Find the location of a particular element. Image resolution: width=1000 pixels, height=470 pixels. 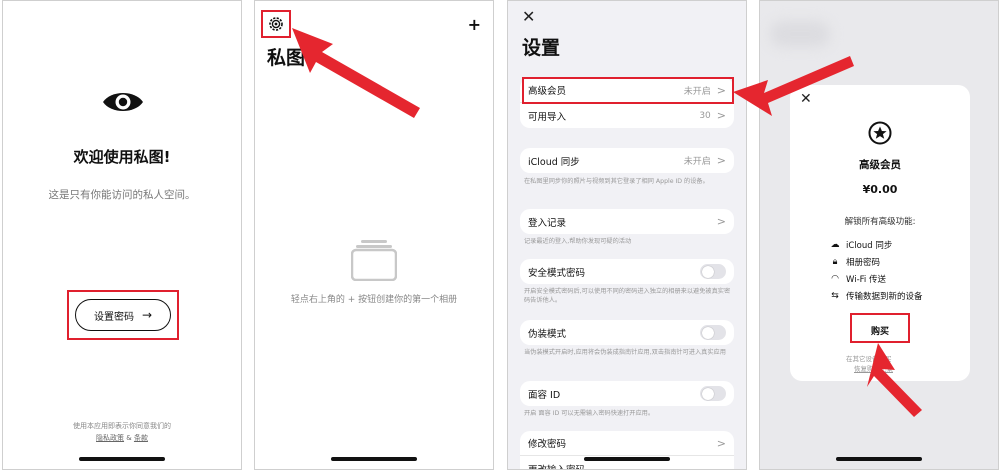

set-password-label: 设置密码 is located at coordinates (113, 317).